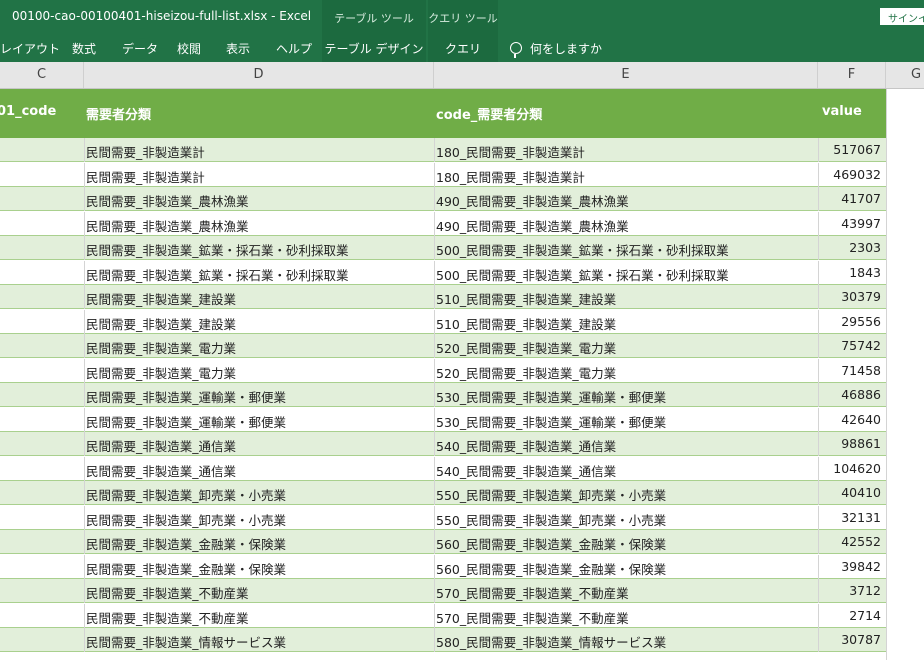 Image resolution: width=924 pixels, height=660 pixels. Describe the element at coordinates (42, 75) in the screenshot. I see `column-header-c: C` at that location.